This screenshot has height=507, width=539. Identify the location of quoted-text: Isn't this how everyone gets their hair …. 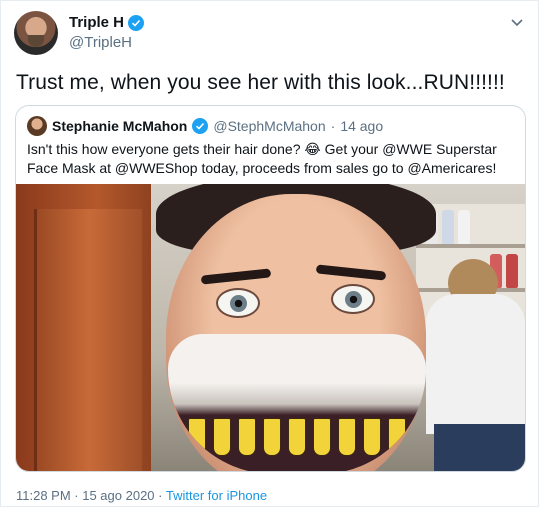
(262, 158).